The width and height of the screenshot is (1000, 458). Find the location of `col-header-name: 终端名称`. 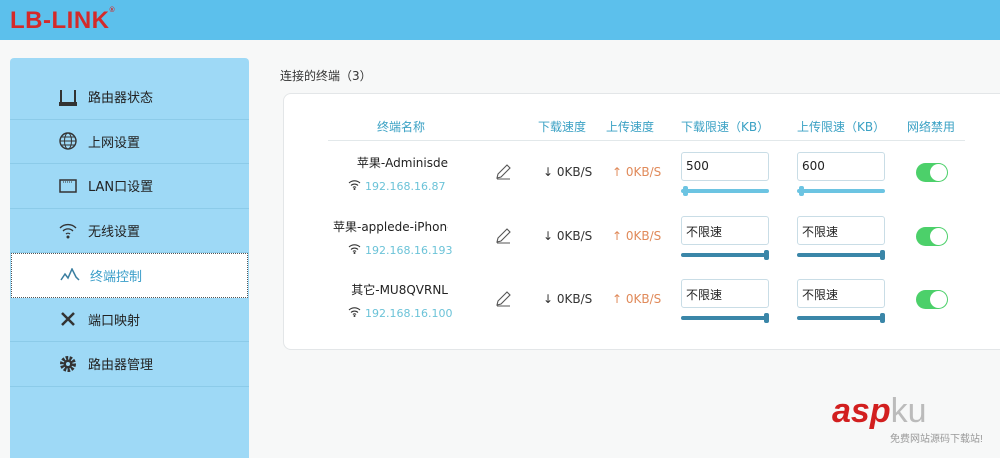

col-header-name: 终端名称 is located at coordinates (401, 127).